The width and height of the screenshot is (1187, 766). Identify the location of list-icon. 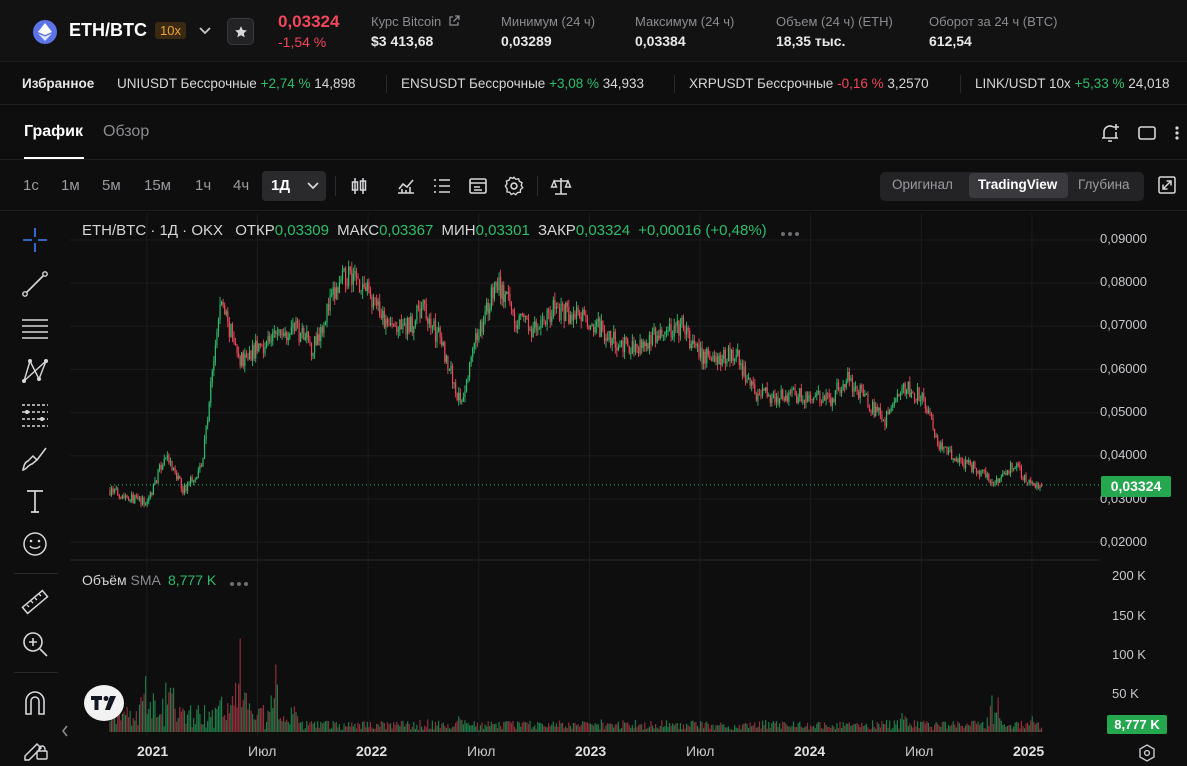
(442, 186).